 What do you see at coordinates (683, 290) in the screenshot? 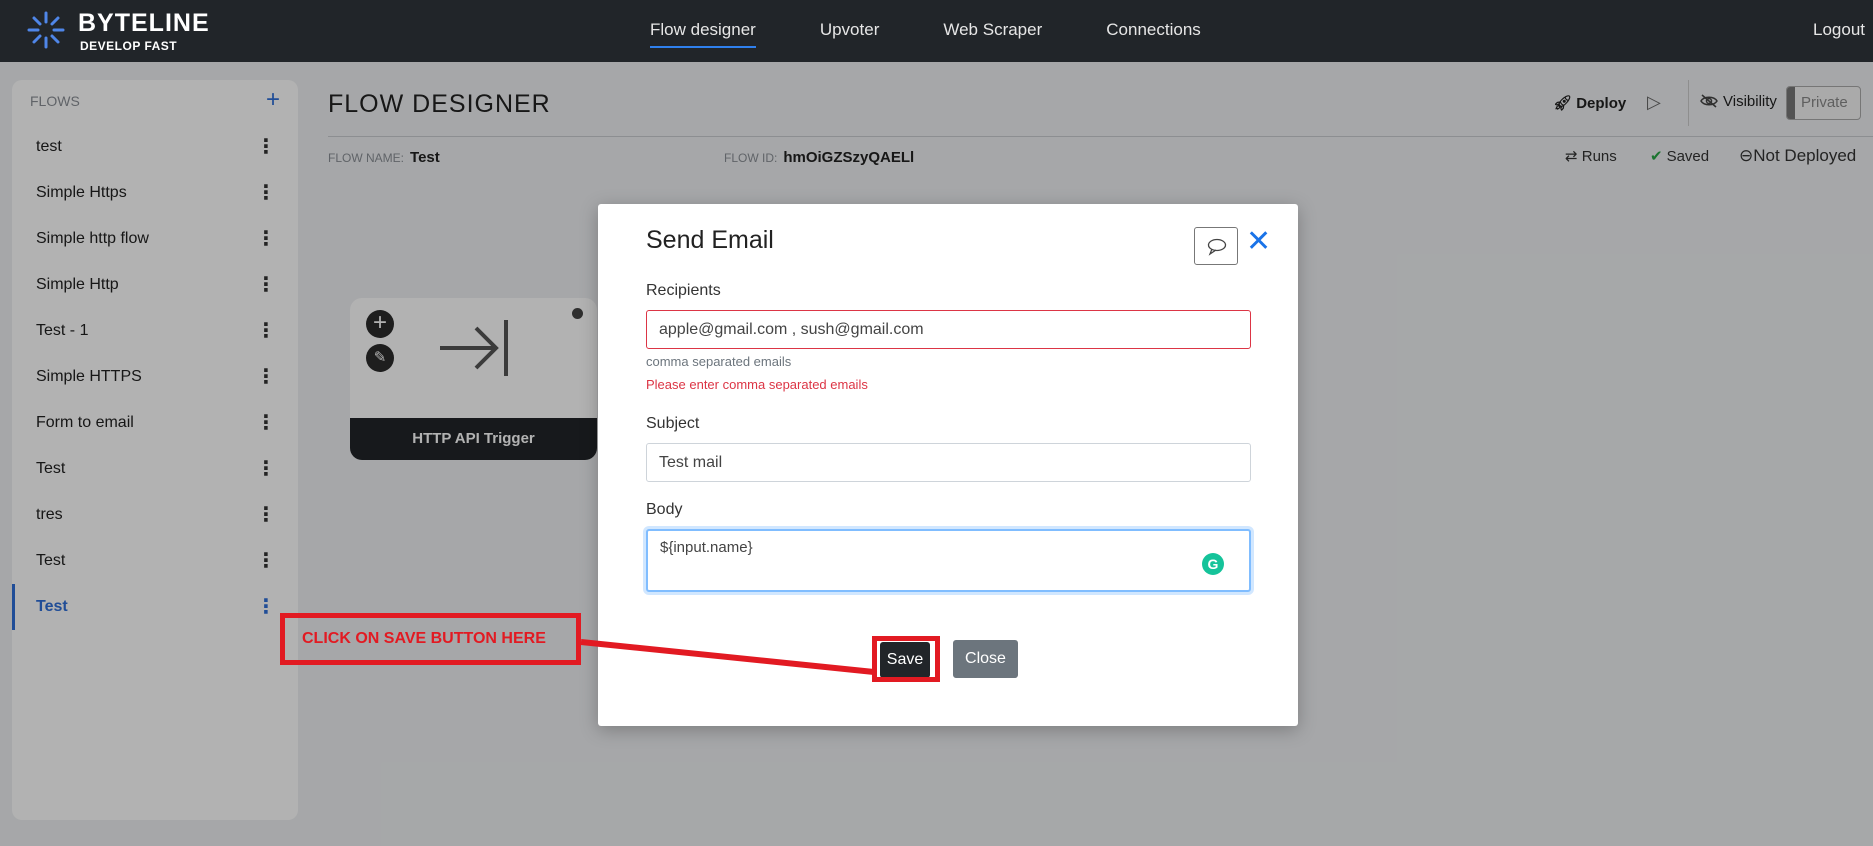
I see `recipients-label: Recipients` at bounding box center [683, 290].